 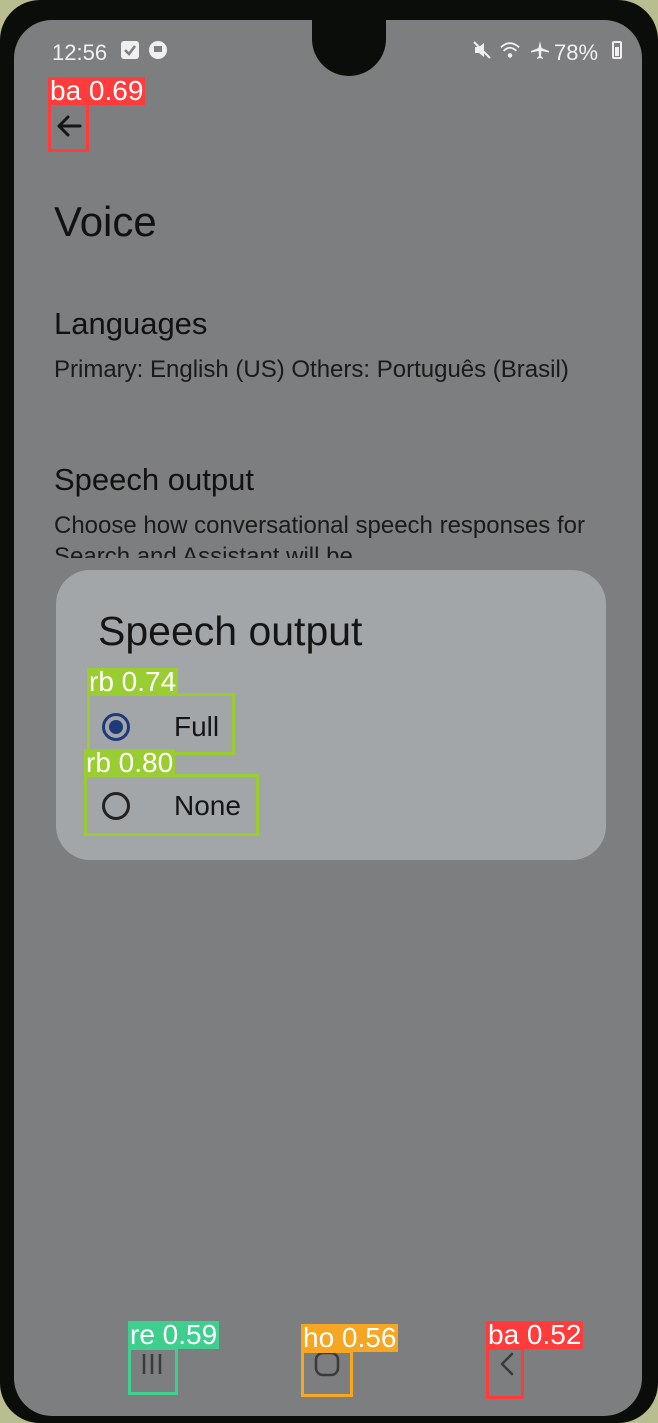 I want to click on status-bar: 12:56 78%, so click(x=328, y=50).